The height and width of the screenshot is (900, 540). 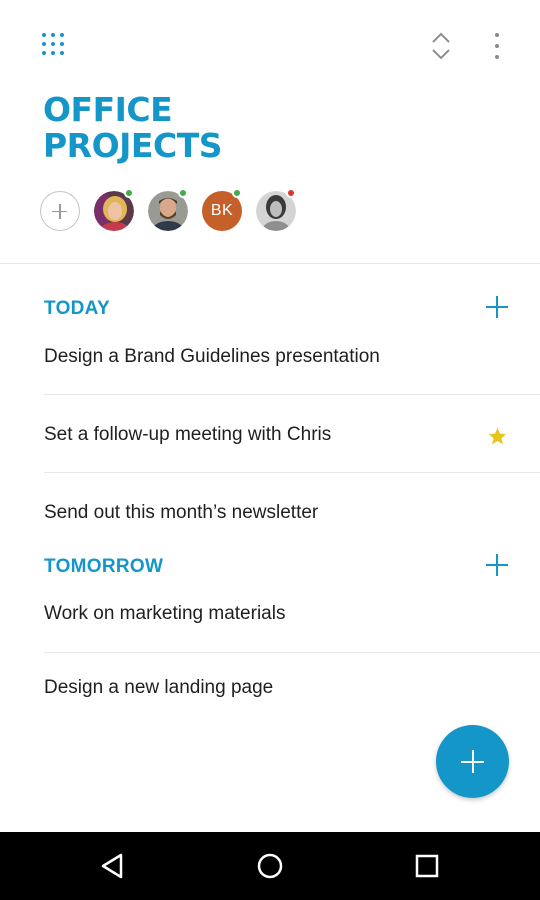 I want to click on section-today-header: TODAY, so click(x=279, y=309).